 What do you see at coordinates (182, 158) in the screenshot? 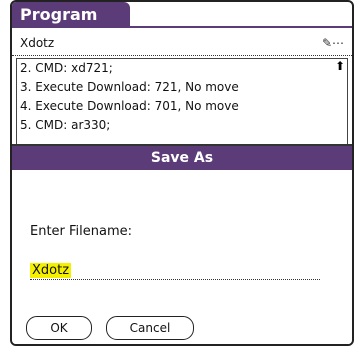
I see `dialog-title: Save As` at bounding box center [182, 158].